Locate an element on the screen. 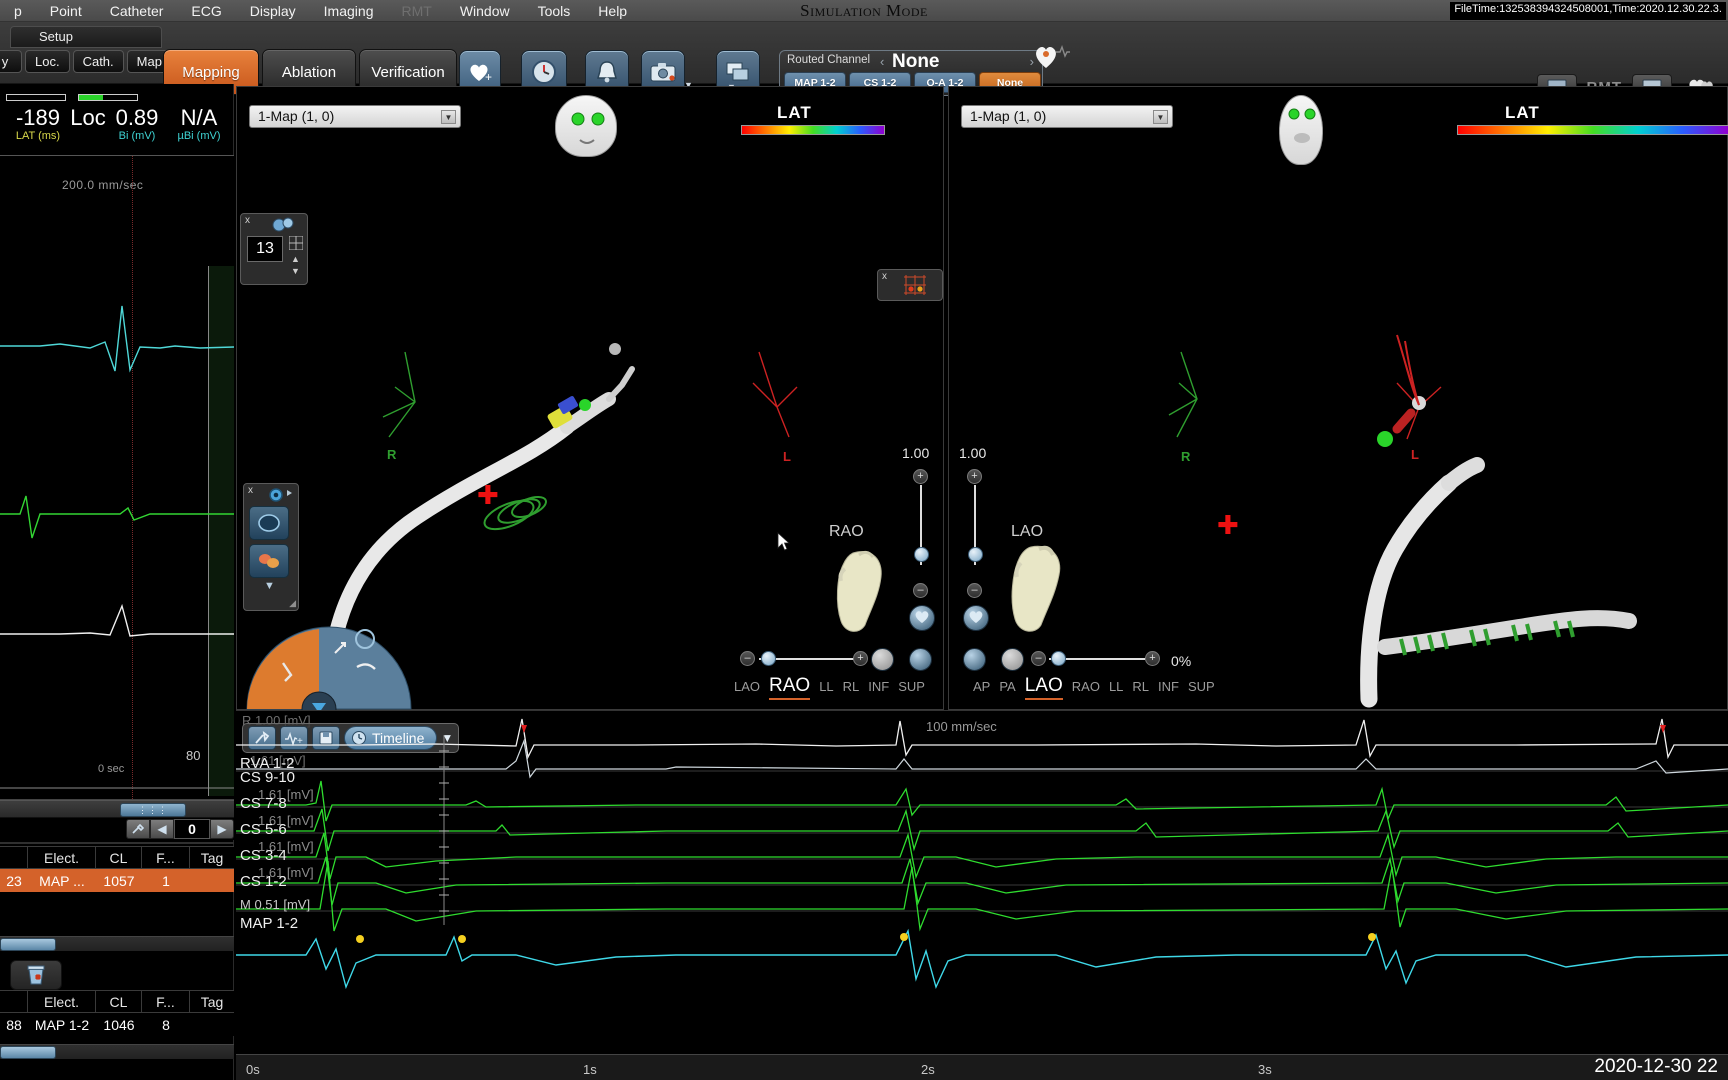 This screenshot has height=1080, width=1728. scope-scroll-thumb: ⋮⋮⋮ is located at coordinates (153, 810).